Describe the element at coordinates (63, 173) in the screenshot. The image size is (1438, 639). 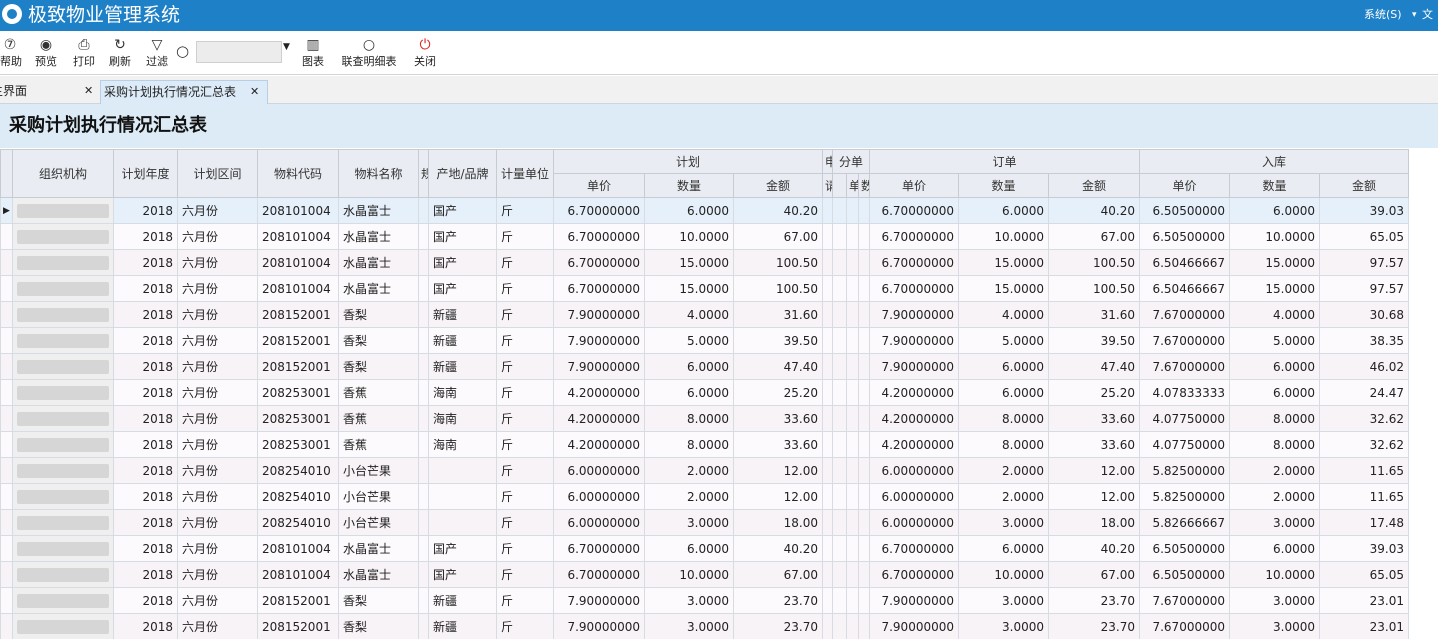
I see `col-org: 组织机构` at that location.